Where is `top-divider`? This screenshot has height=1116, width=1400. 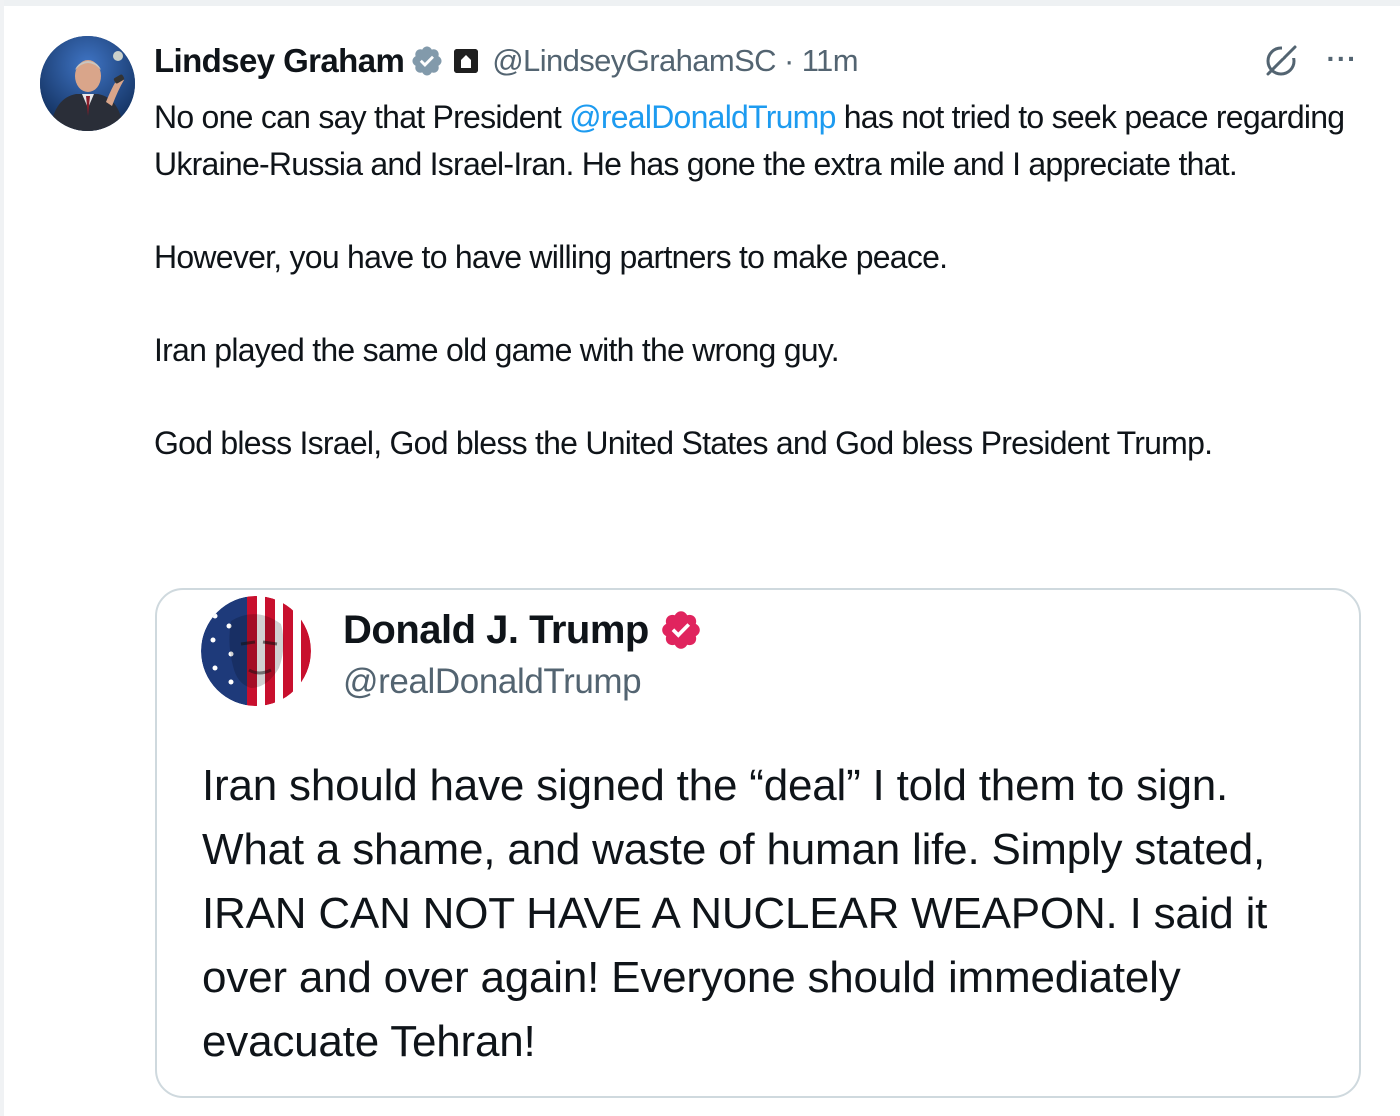 top-divider is located at coordinates (700, 3).